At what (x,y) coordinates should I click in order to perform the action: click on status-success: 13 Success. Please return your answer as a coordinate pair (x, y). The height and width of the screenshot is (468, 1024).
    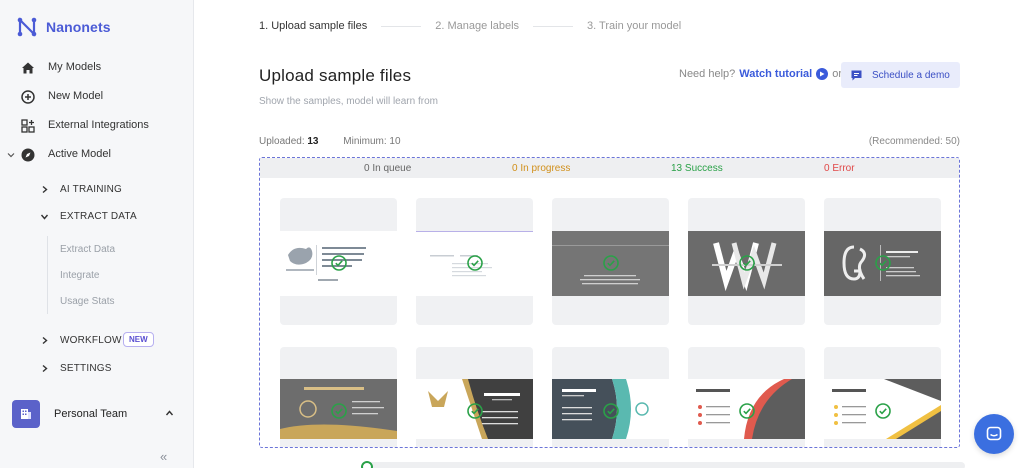
    Looking at the image, I should click on (697, 168).